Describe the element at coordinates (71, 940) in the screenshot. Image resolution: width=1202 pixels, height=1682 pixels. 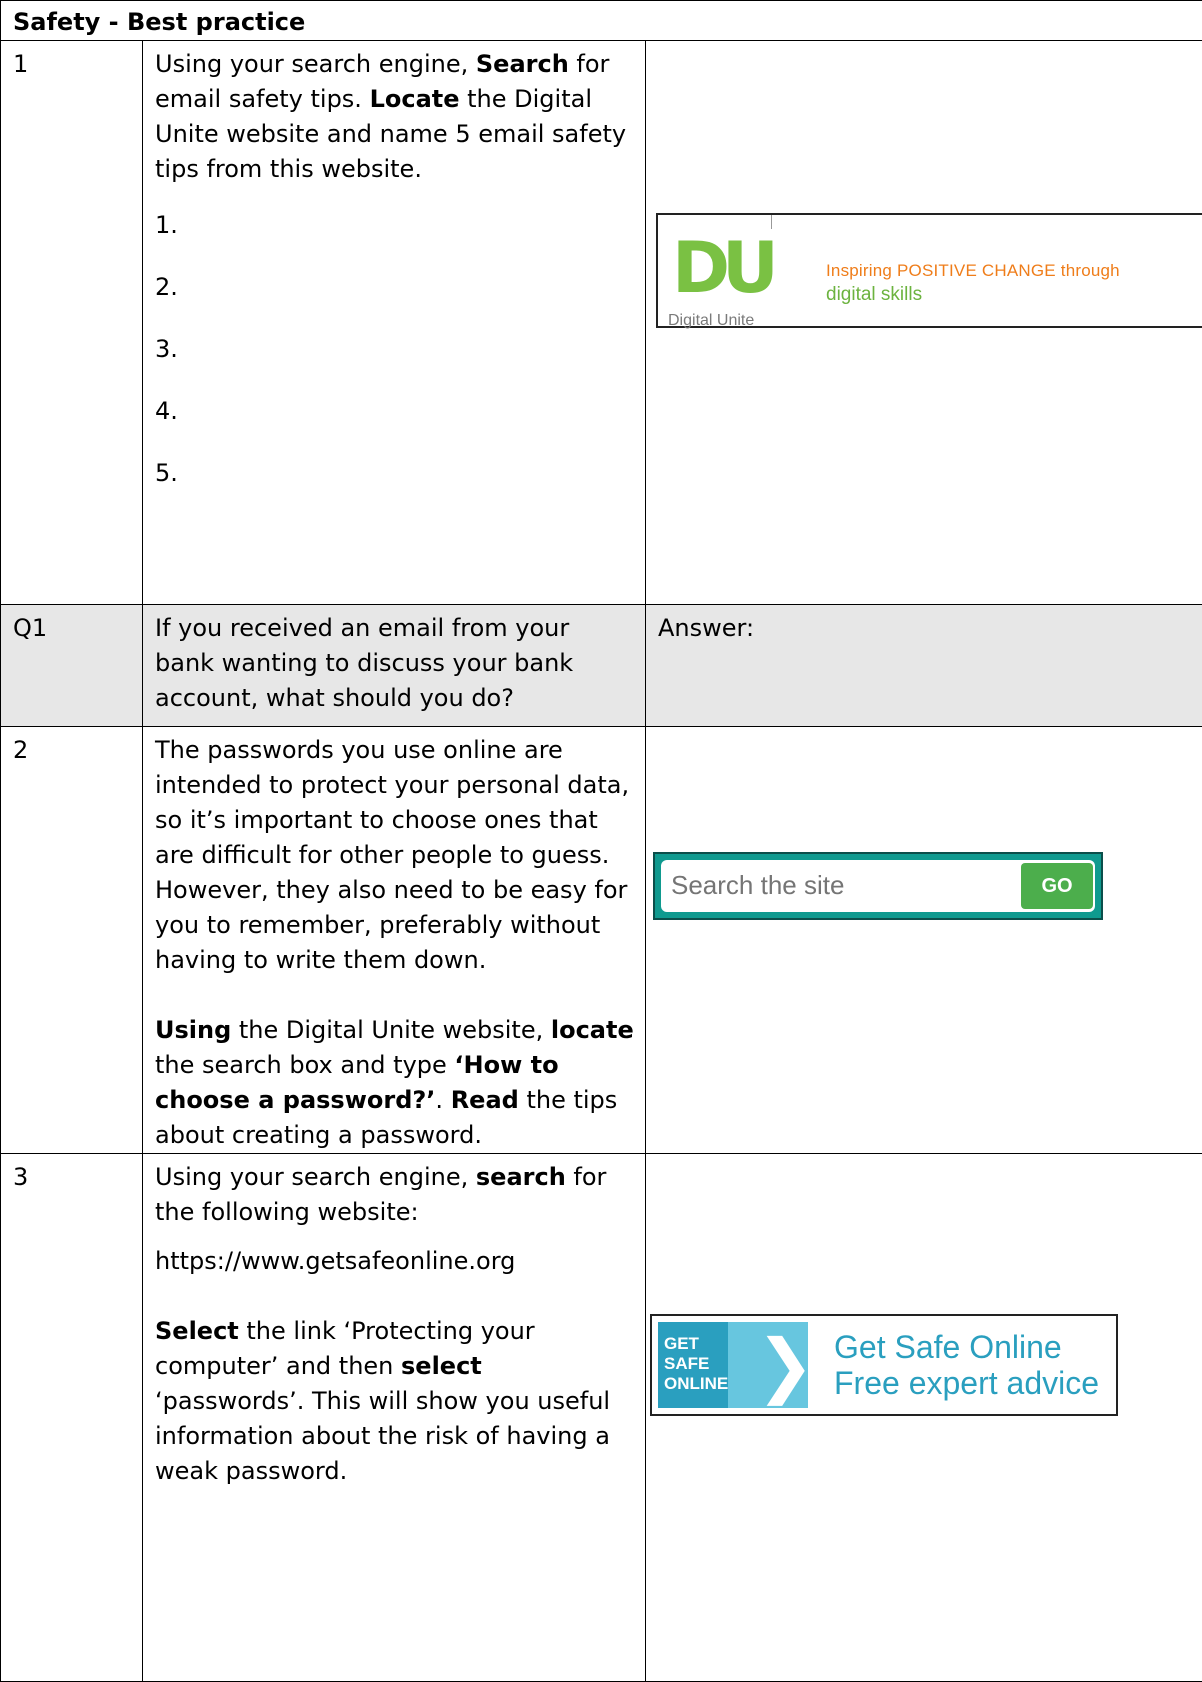
I see `task-number: 2` at that location.